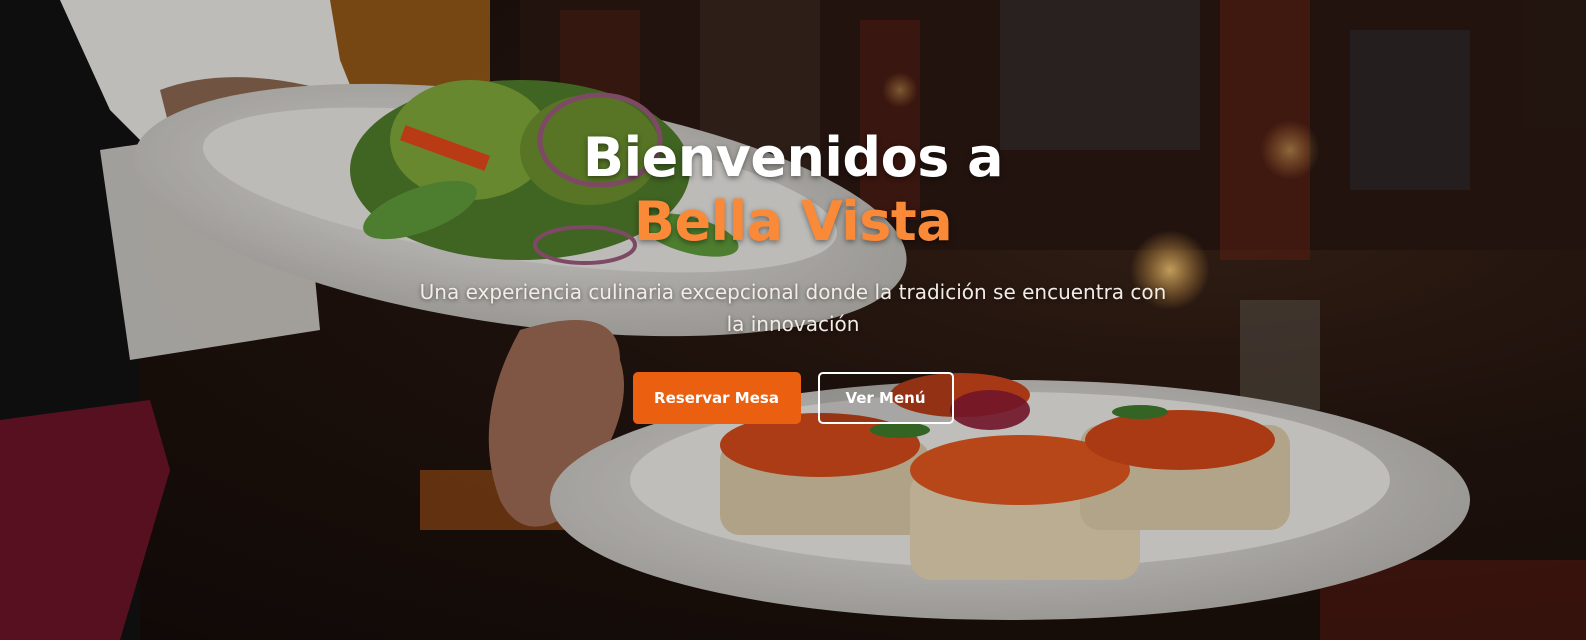 This screenshot has height=640, width=1586. Describe the element at coordinates (716, 398) in the screenshot. I see `reserve-table-button: Reservar Mesa` at that location.